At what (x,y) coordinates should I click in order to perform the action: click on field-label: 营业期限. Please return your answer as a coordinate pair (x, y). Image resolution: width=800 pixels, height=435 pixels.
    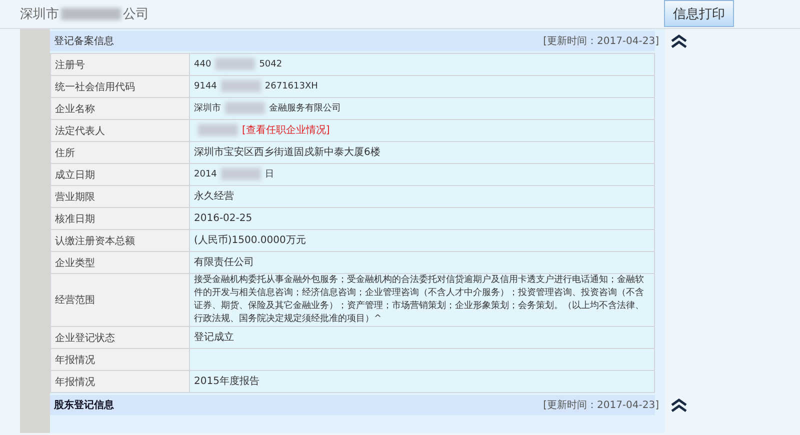
    Looking at the image, I should click on (120, 197).